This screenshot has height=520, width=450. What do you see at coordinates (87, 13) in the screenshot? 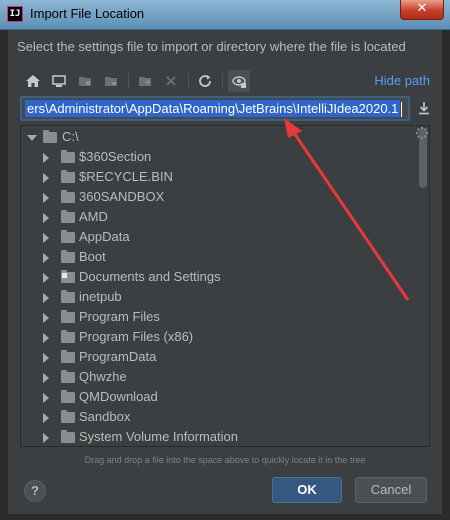
I see `window-title: Import File Location` at bounding box center [87, 13].